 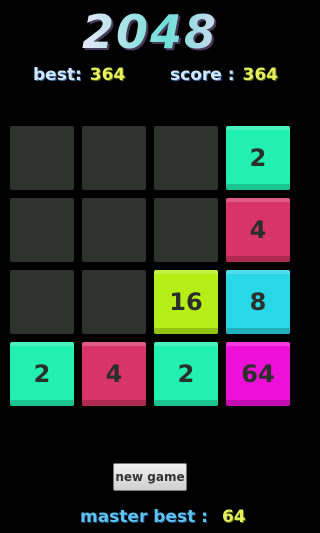 I want to click on best-value: 364, so click(x=107, y=75).